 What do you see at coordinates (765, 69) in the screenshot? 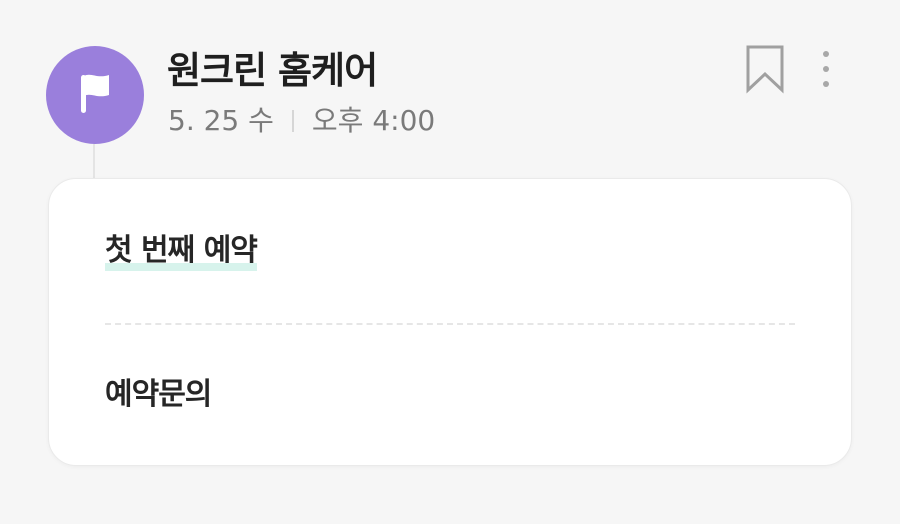
I see `bookmark-button` at bounding box center [765, 69].